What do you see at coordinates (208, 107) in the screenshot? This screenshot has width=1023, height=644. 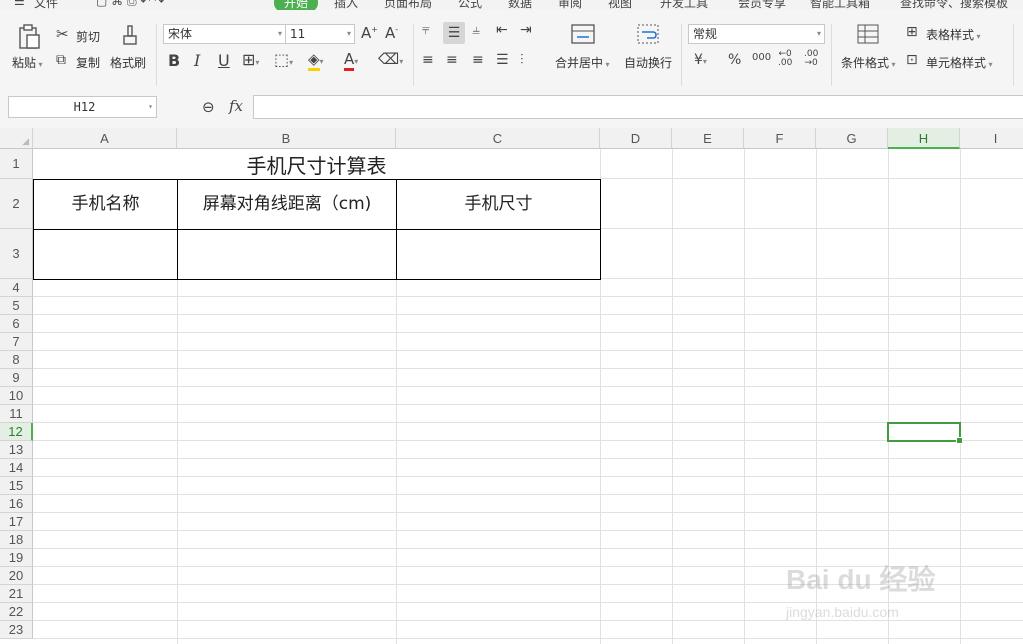 I see `zoom-icon: ⊖` at bounding box center [208, 107].